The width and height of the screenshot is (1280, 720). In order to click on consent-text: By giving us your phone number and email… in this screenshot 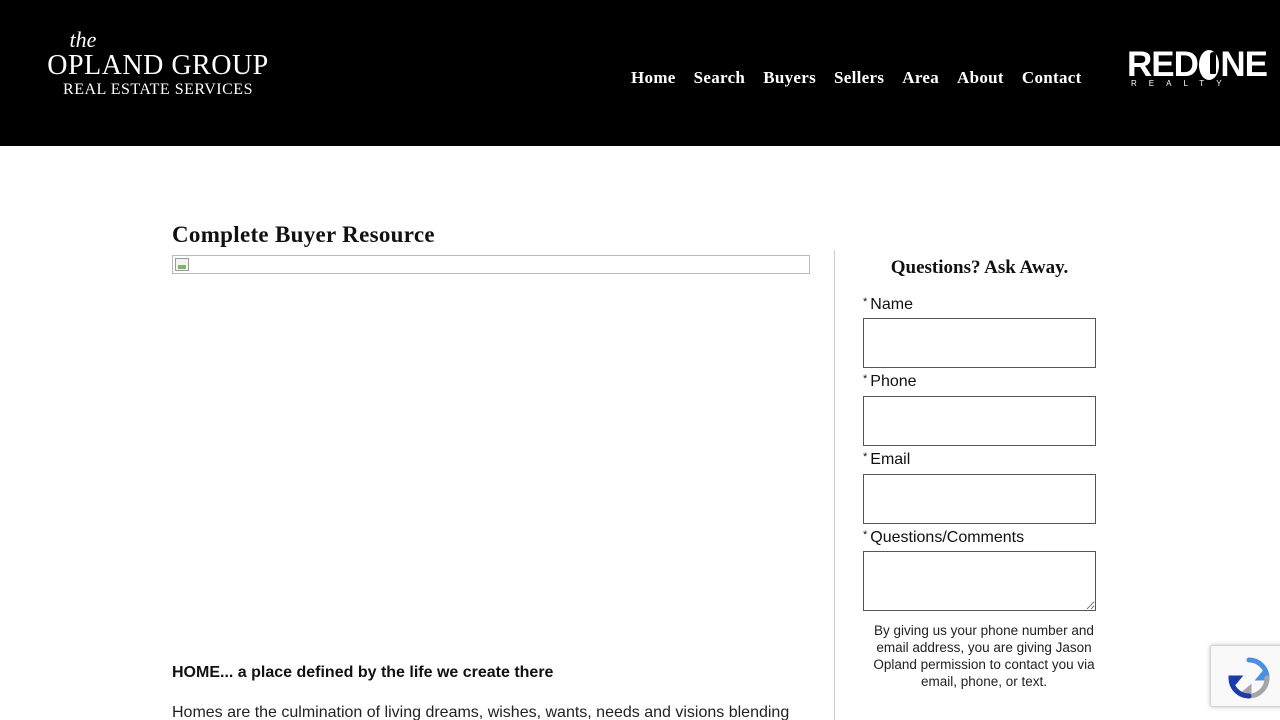, I will do `click(984, 656)`.